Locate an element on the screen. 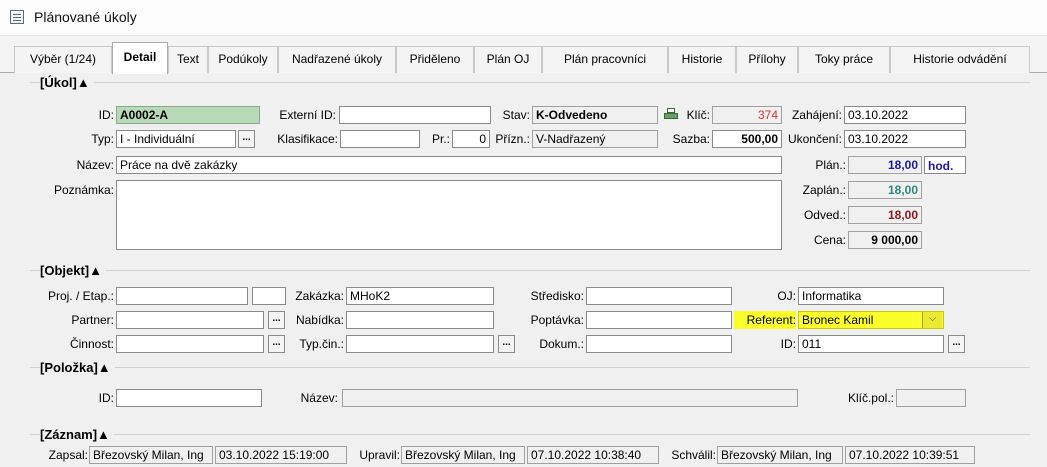  id-field: A0002-A is located at coordinates (188, 115).